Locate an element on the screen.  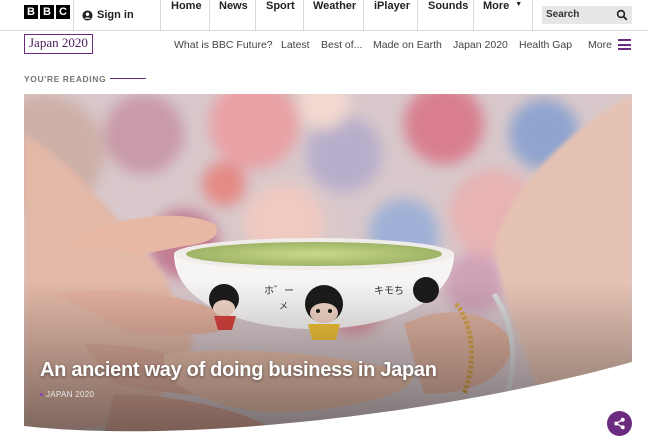
subnav-japan-2020: Japan 2020 is located at coordinates (480, 45).